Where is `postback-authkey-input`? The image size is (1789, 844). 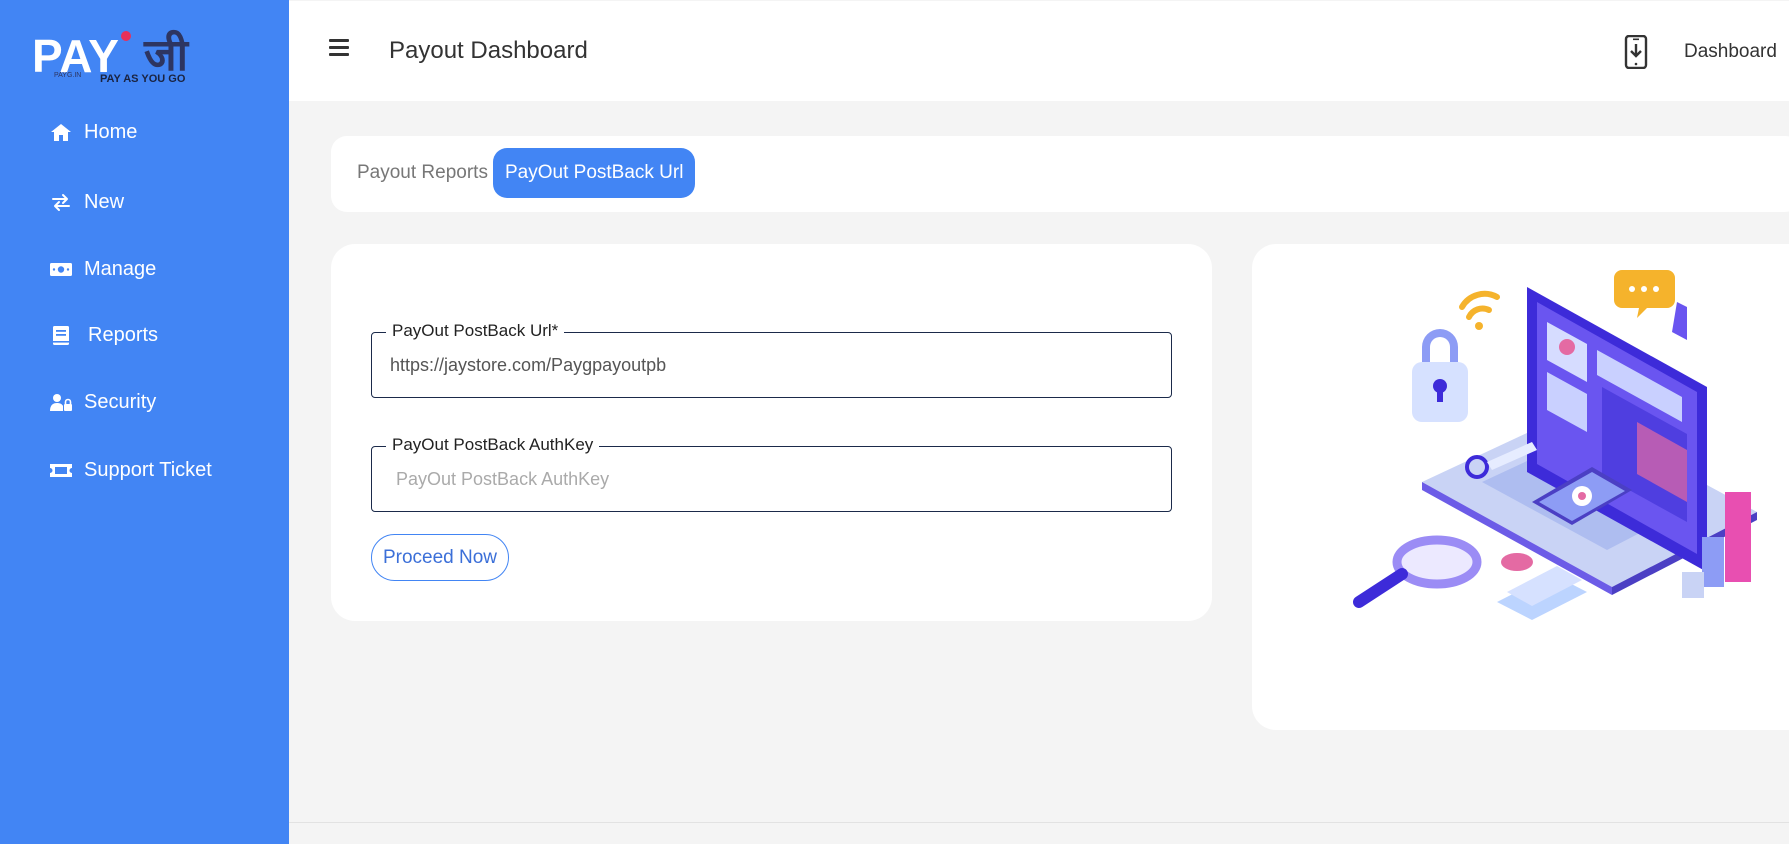 postback-authkey-input is located at coordinates (771, 479).